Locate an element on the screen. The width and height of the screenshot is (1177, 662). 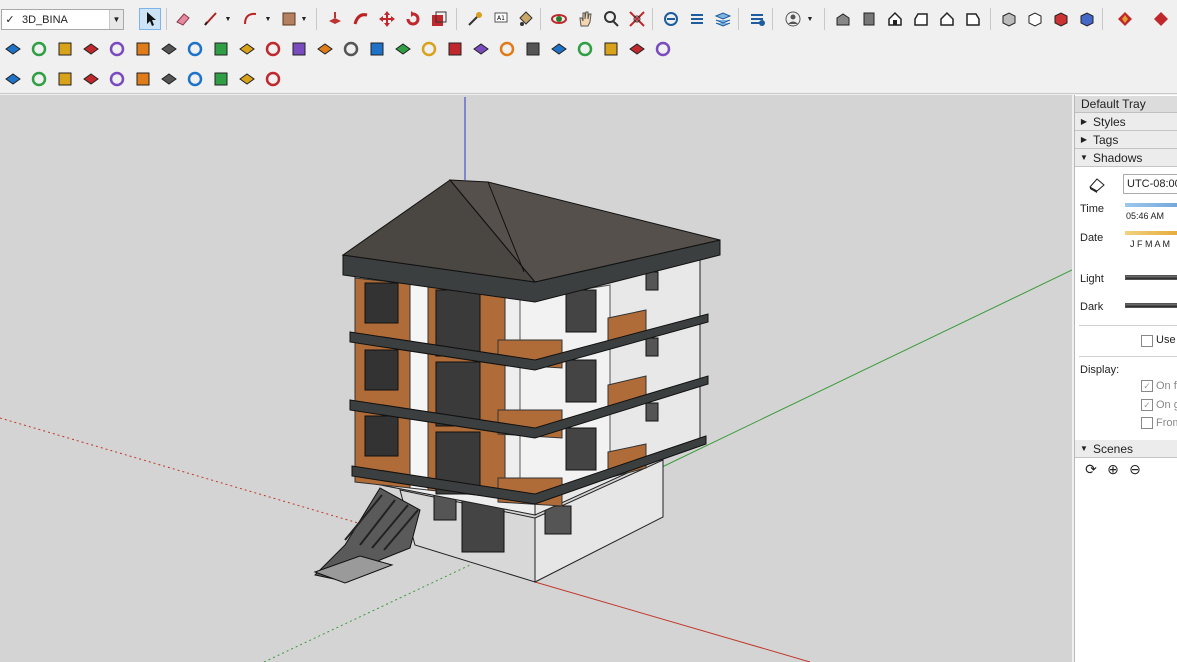
reload-button is located at coordinates (39, 79).